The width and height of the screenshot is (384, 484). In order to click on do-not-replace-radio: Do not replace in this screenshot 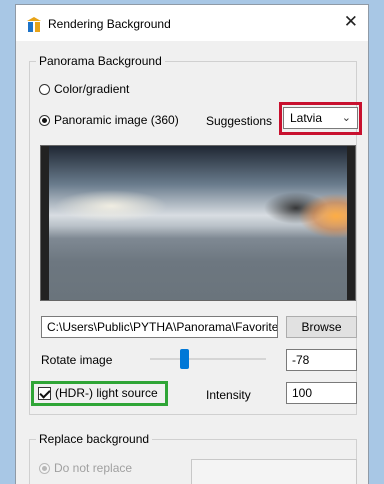, I will do `click(85, 468)`.